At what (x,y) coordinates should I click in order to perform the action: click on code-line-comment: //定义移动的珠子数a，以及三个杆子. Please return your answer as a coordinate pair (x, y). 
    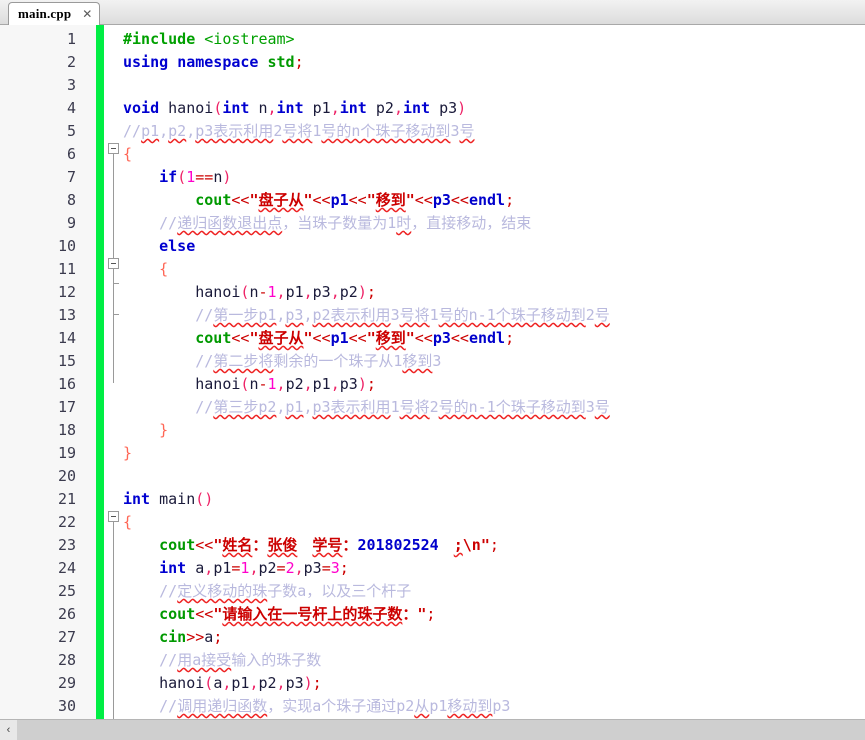
    Looking at the image, I should click on (267, 591).